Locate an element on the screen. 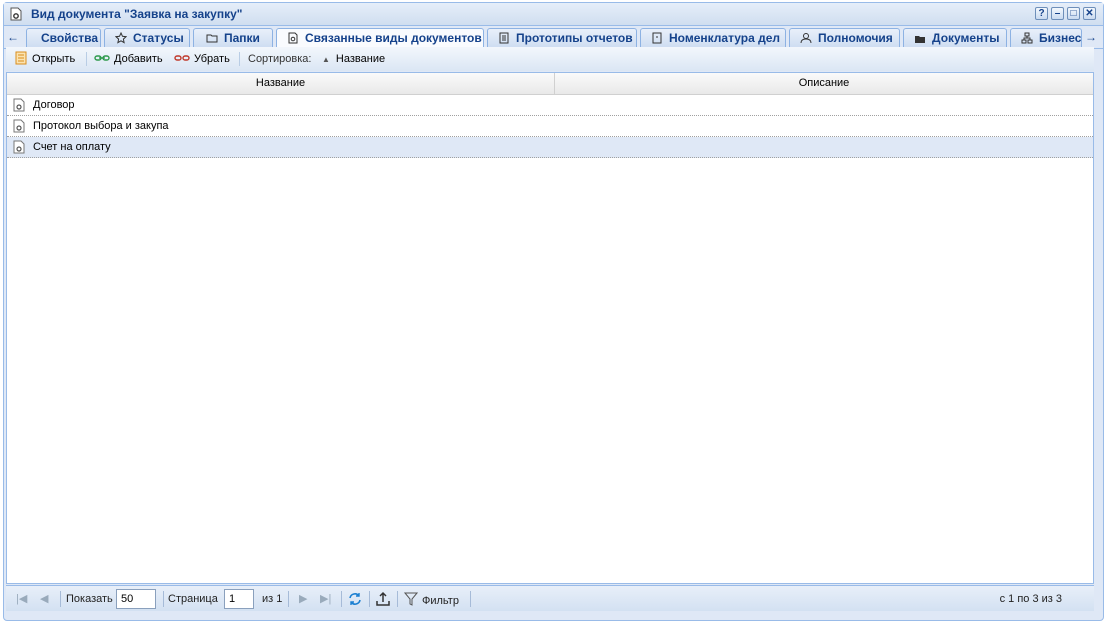 The height and width of the screenshot is (624, 1108). help-button: ? is located at coordinates (1041, 13).